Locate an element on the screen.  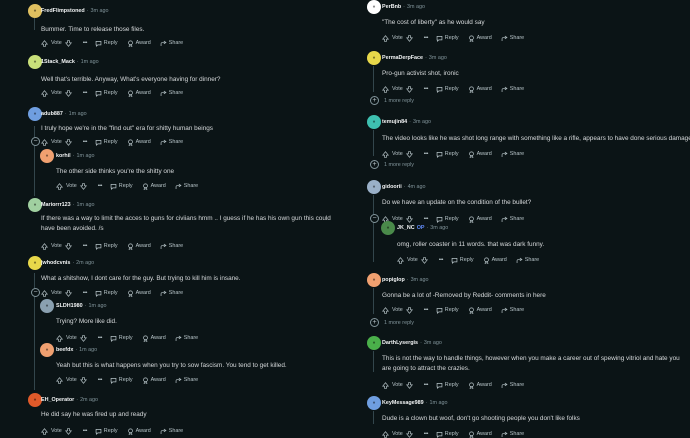
comment-author: DarthLysergis is located at coordinates (400, 343).